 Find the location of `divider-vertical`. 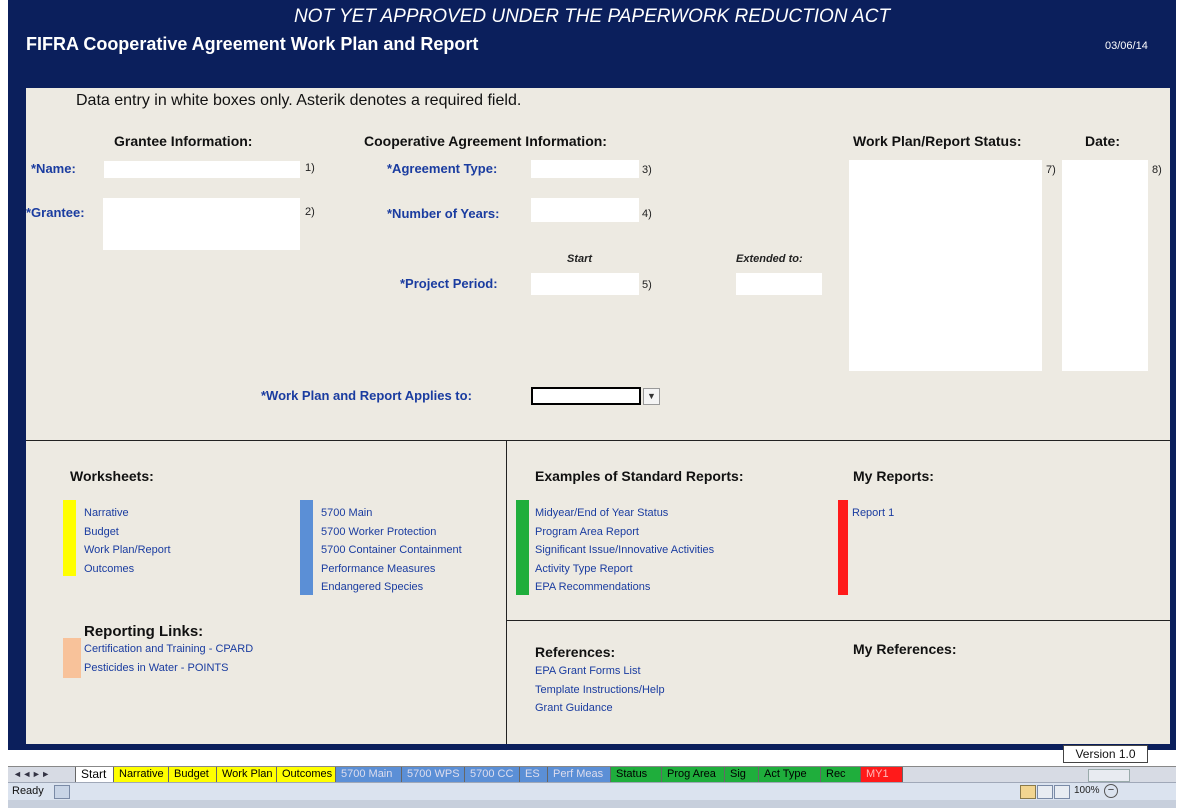

divider-vertical is located at coordinates (506, 592).